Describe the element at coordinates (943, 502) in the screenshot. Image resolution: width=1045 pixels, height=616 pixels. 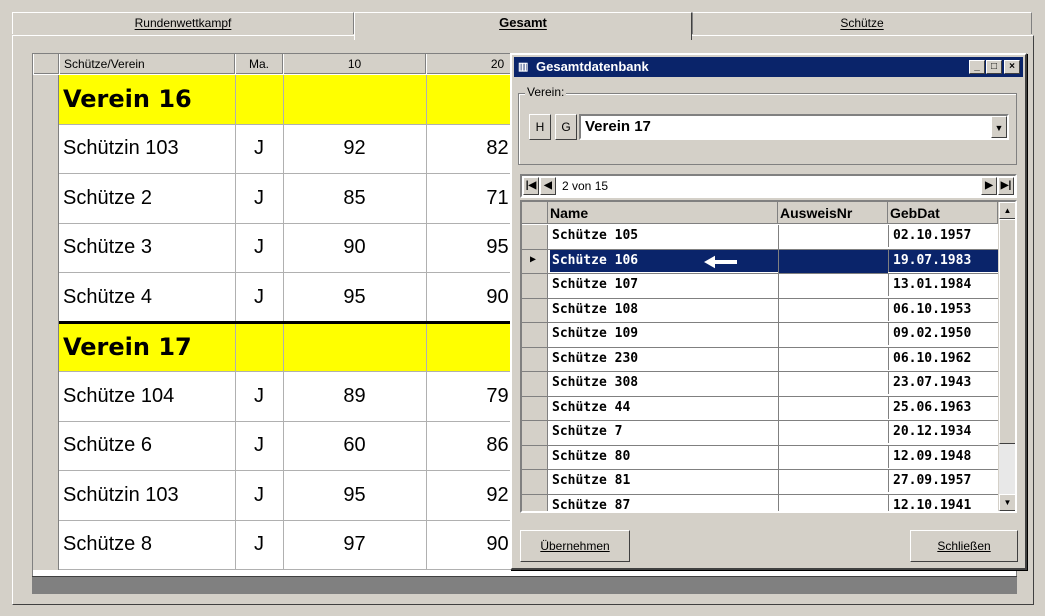
I see `cell-gebdat: 12.10.1941` at that location.